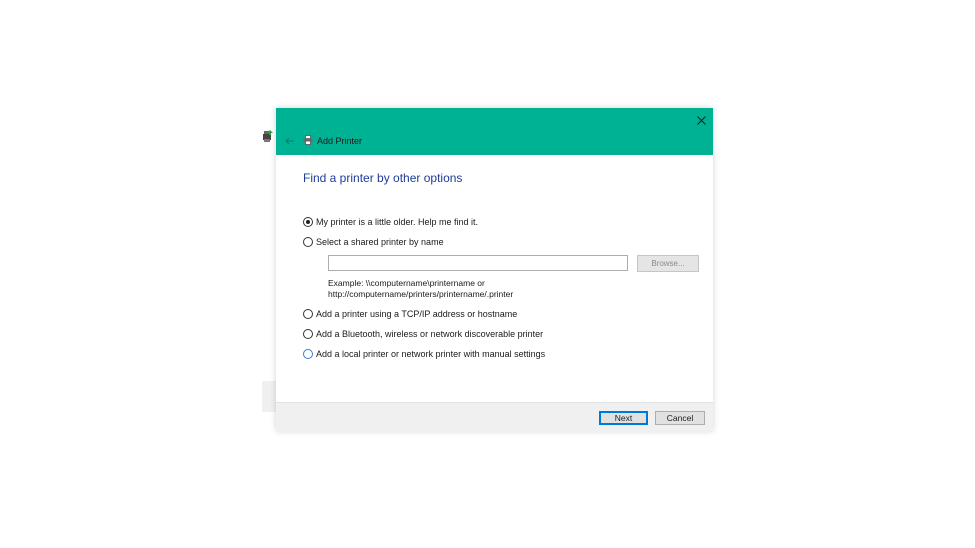 This screenshot has height=548, width=975. I want to click on option-shared-printer: Select a shared printer by name, so click(373, 242).